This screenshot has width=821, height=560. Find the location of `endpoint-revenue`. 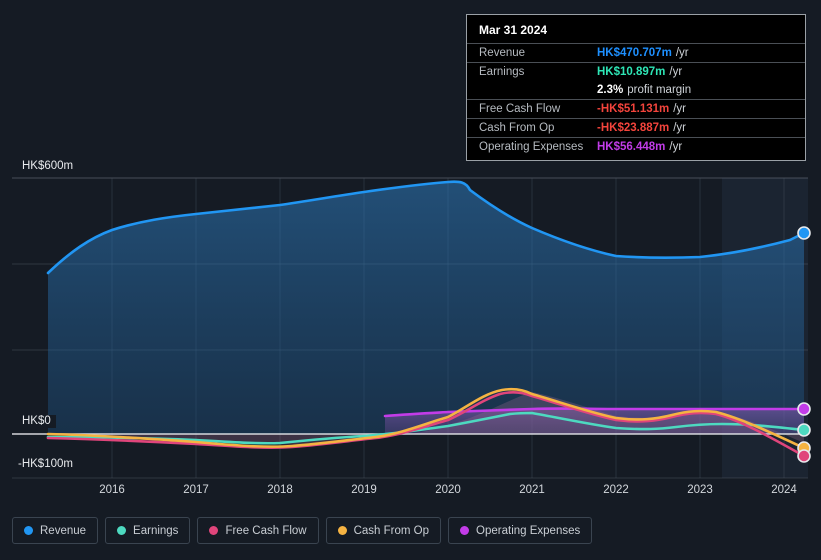

endpoint-revenue is located at coordinates (804, 233).